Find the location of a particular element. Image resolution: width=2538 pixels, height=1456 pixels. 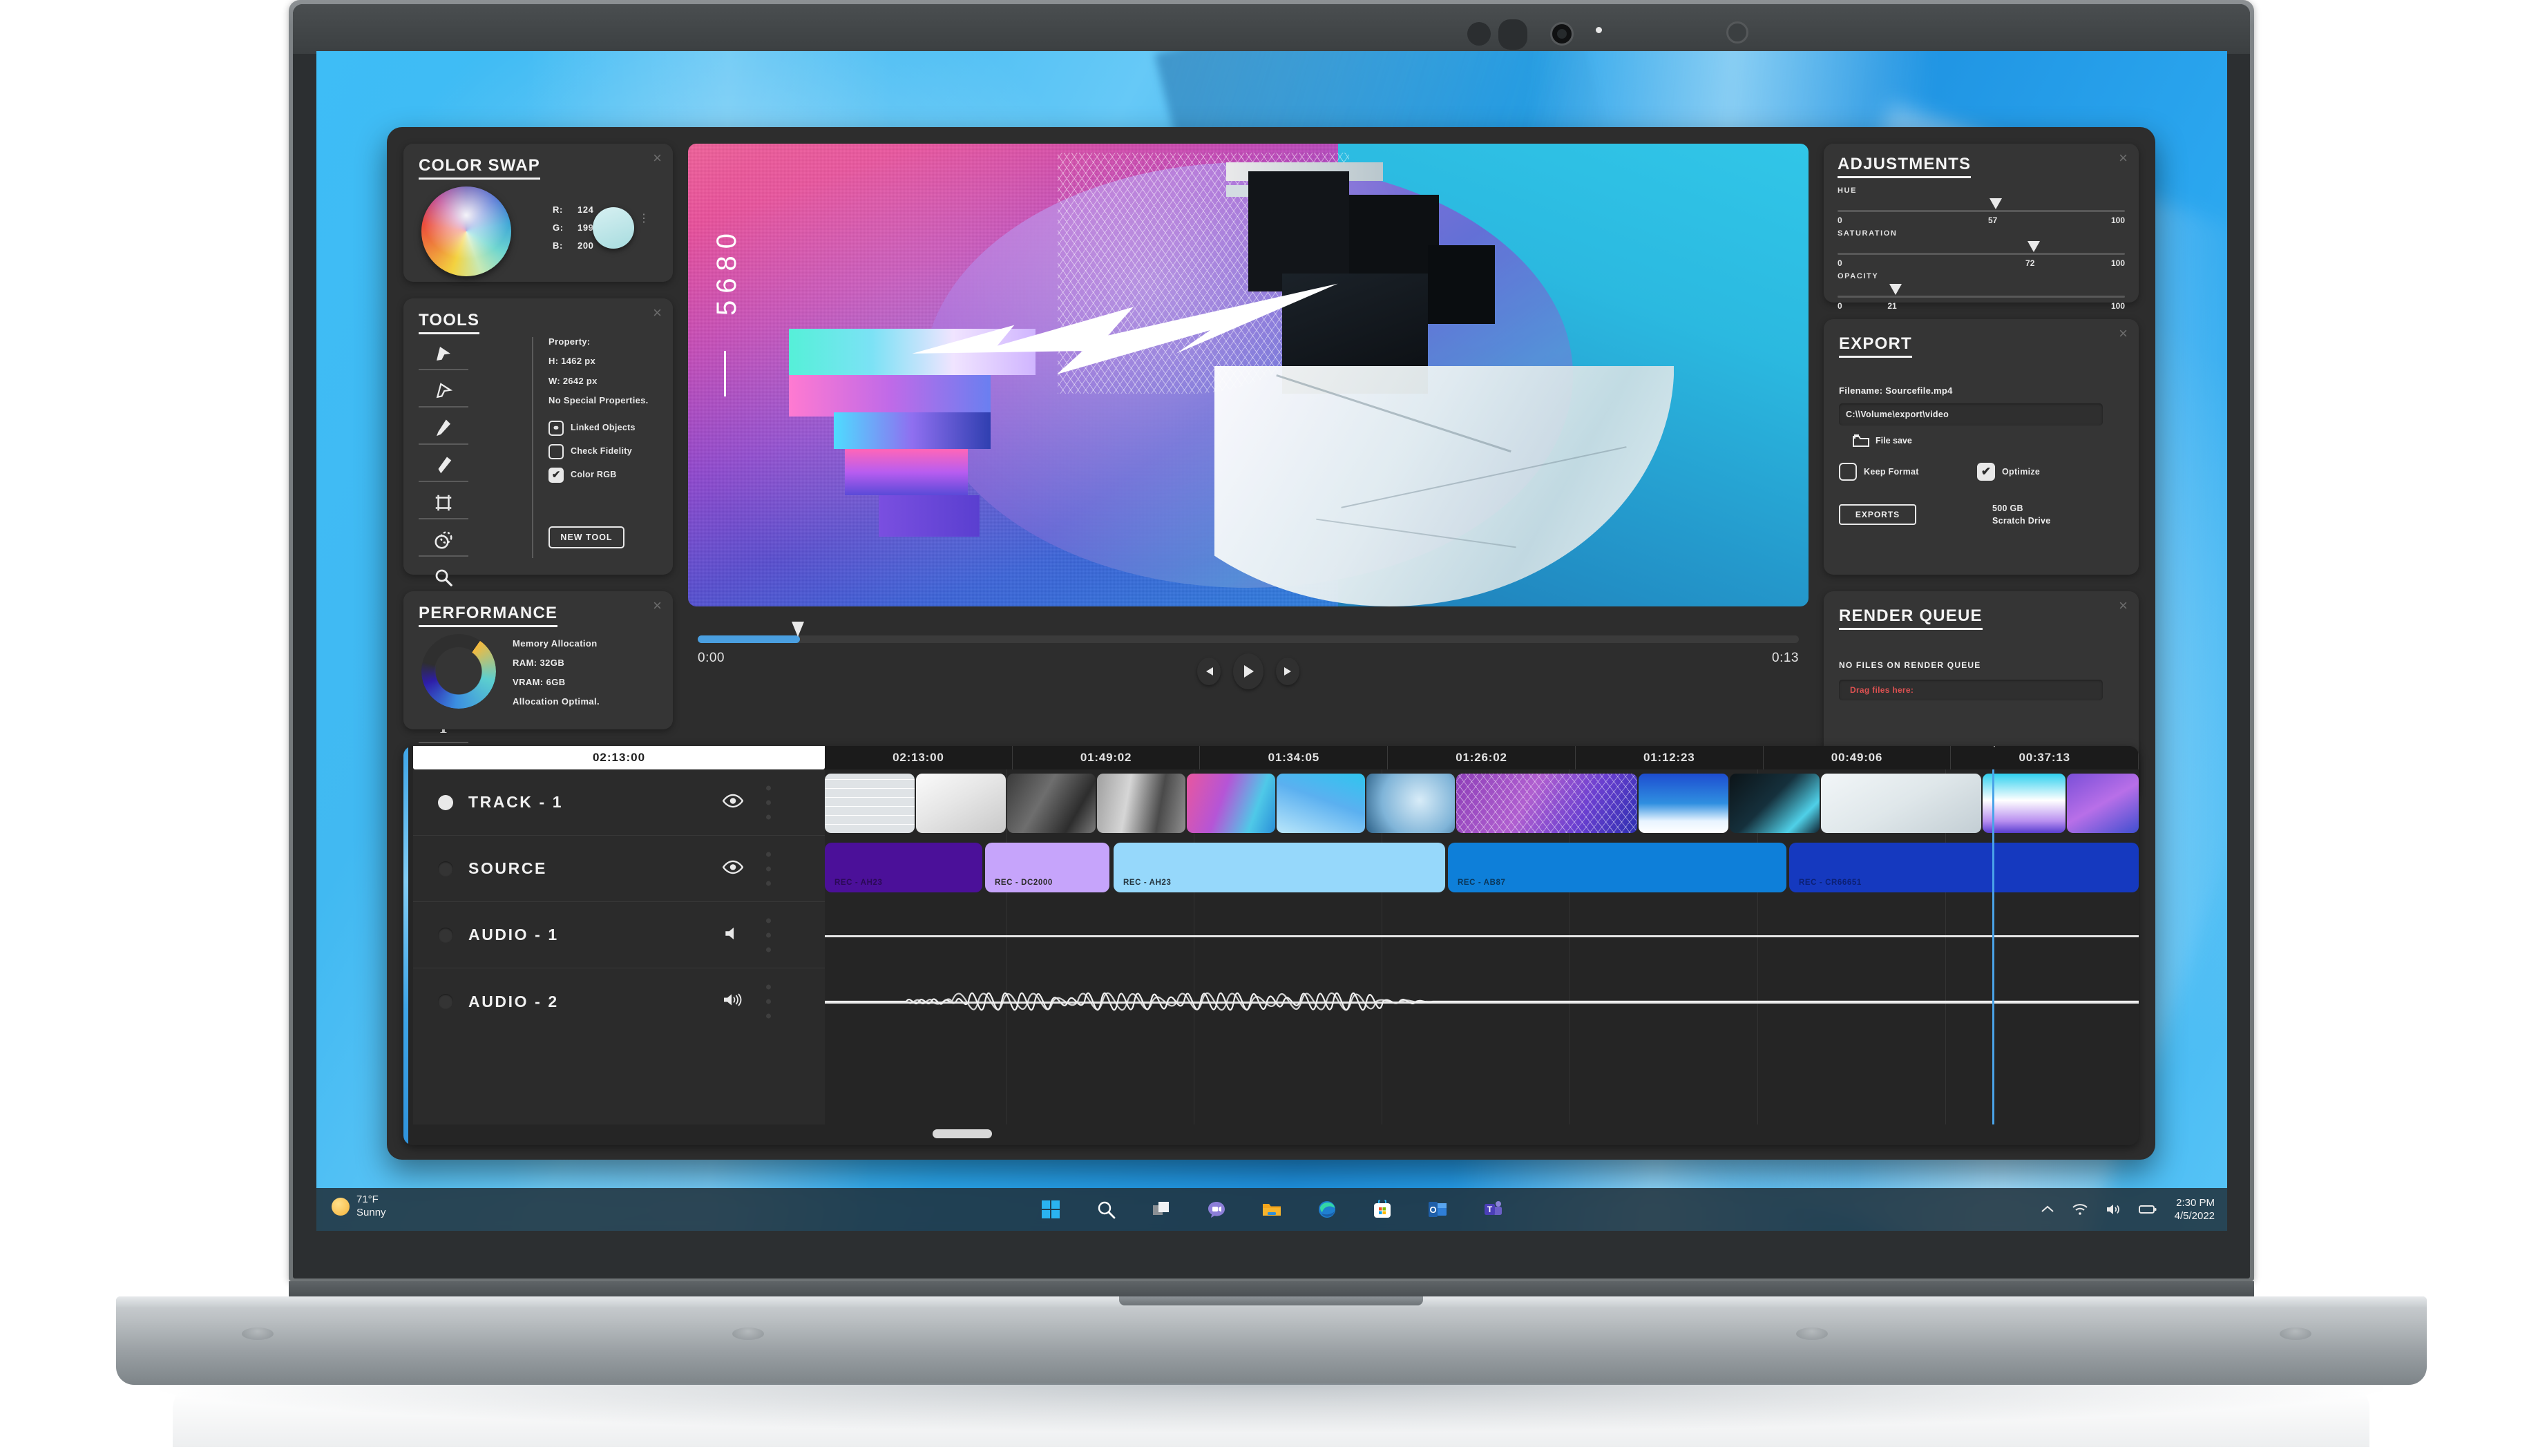

taskbar-clock: 2:30 PM 4/5/2022 is located at coordinates (2195, 1209).